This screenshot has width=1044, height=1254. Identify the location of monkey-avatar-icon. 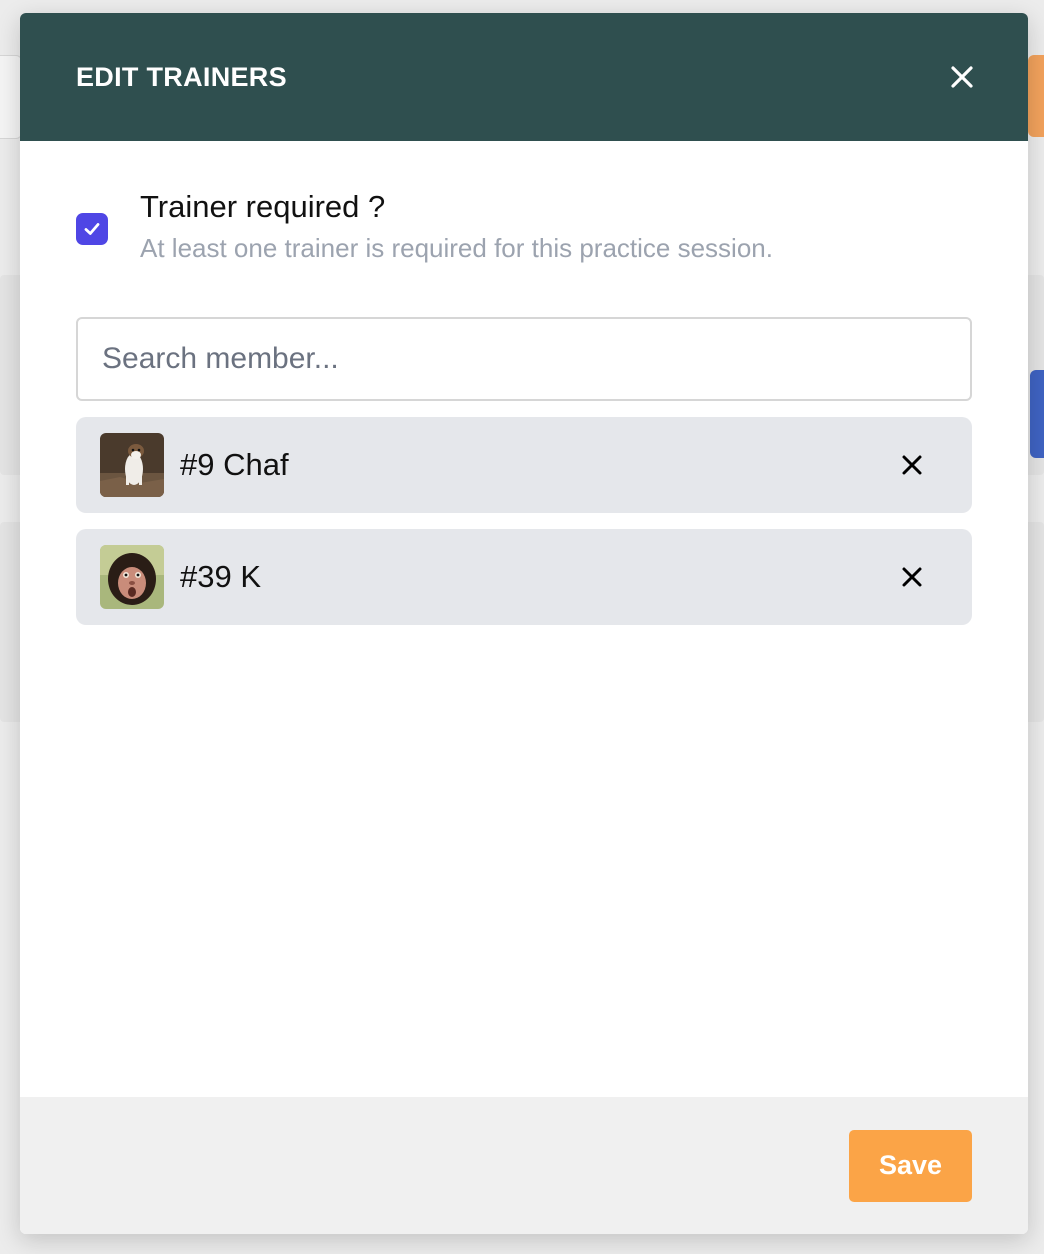
(132, 577).